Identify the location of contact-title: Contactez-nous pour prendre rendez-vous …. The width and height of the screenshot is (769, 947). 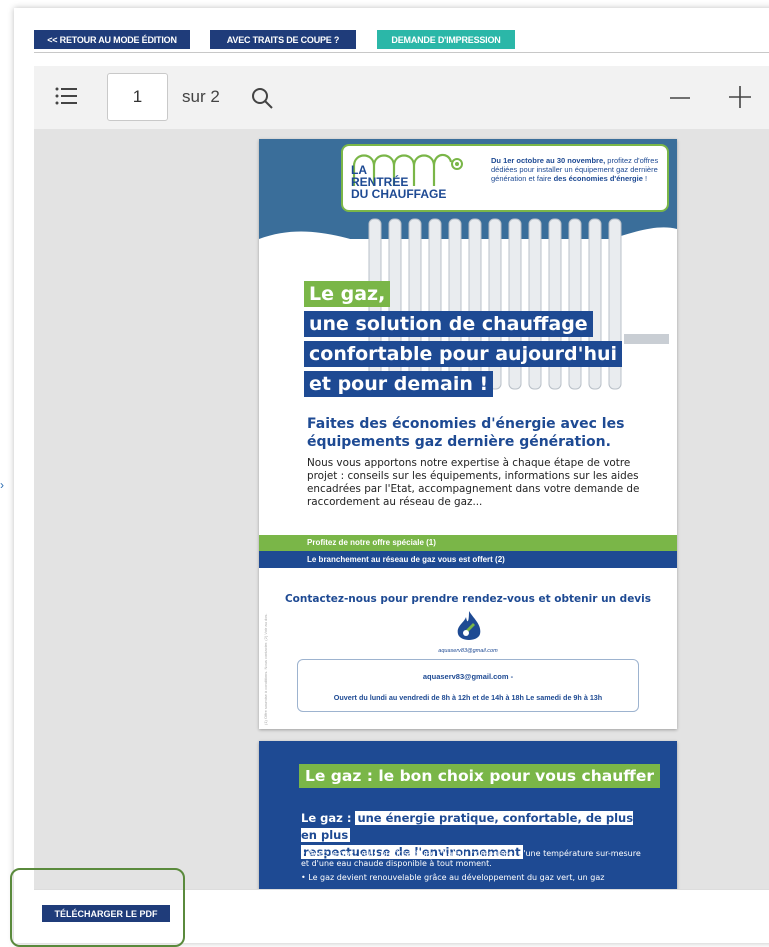
(468, 599).